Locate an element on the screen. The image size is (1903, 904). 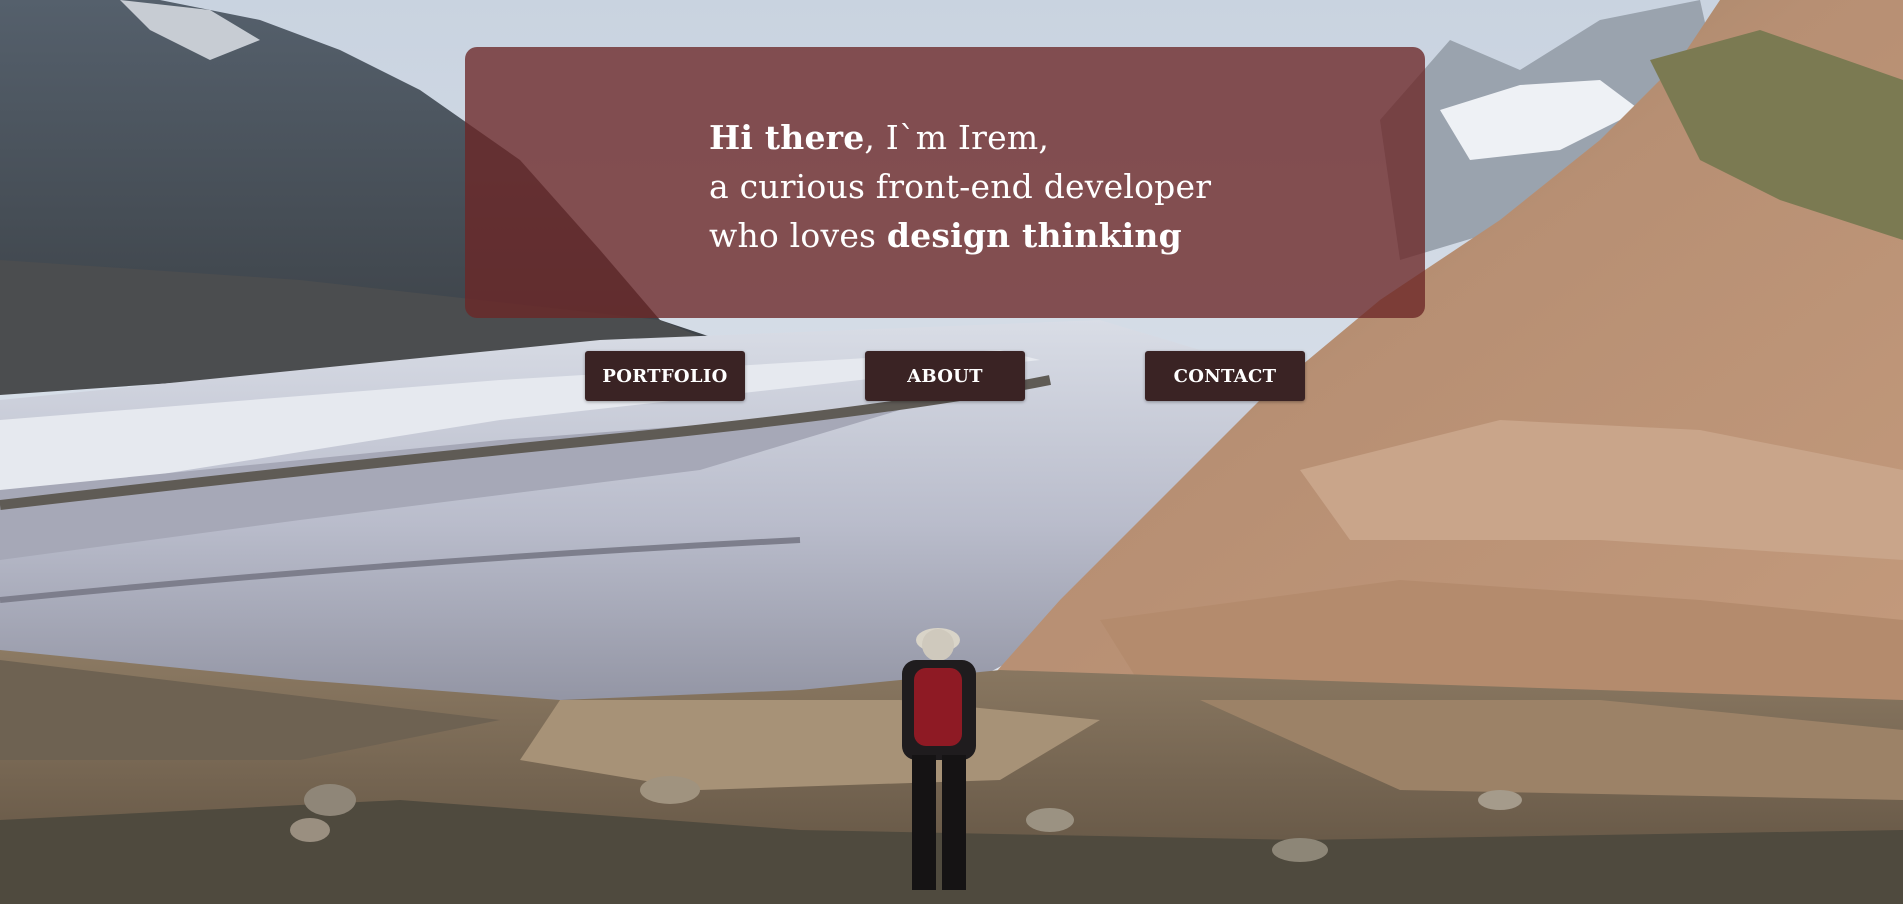
greeting: Hi there is located at coordinates (787, 137).